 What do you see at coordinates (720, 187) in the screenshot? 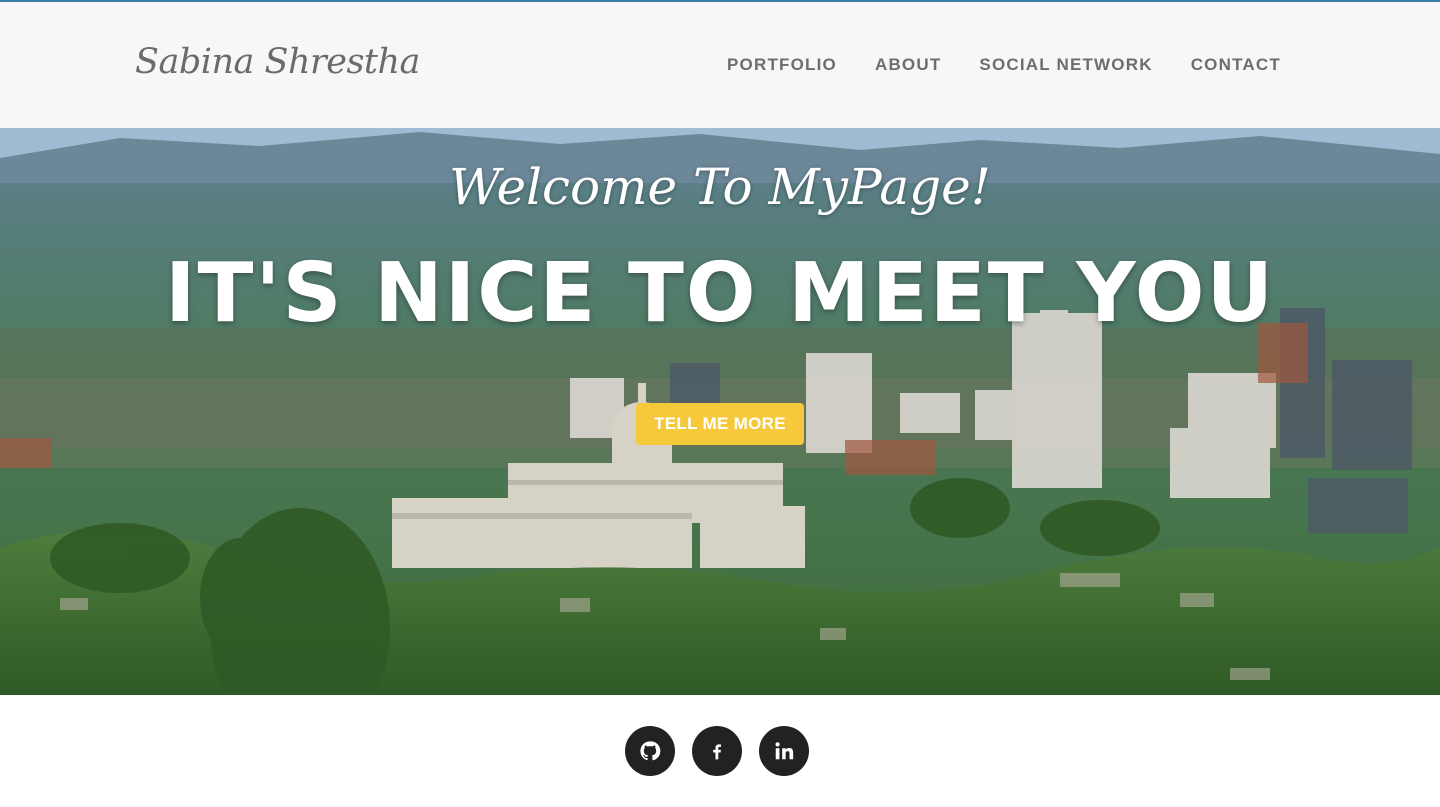
I see `hero-welcome-text: Welcome To MyPage!` at bounding box center [720, 187].